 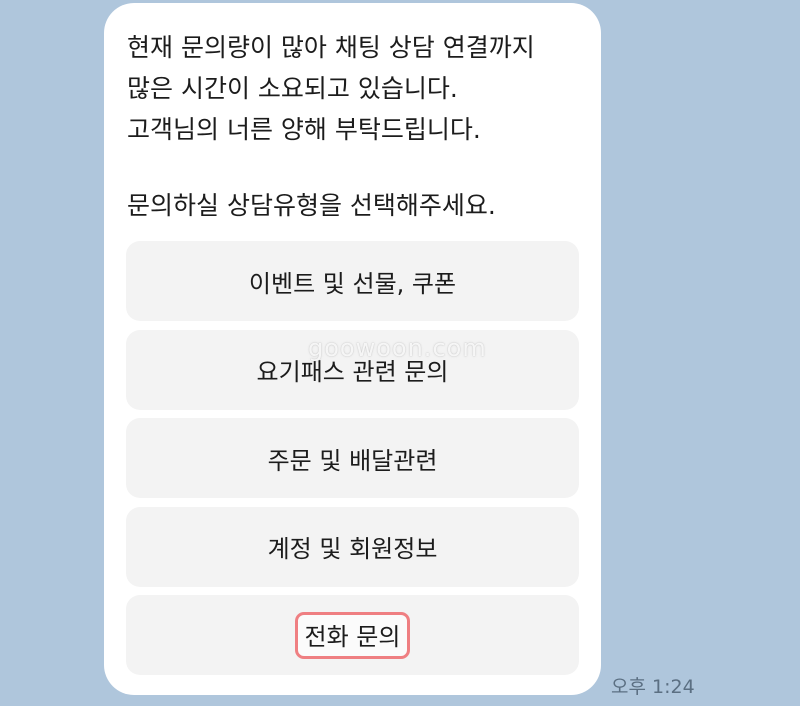 I want to click on option-label: 요기패스 관련 문의, so click(x=352, y=372).